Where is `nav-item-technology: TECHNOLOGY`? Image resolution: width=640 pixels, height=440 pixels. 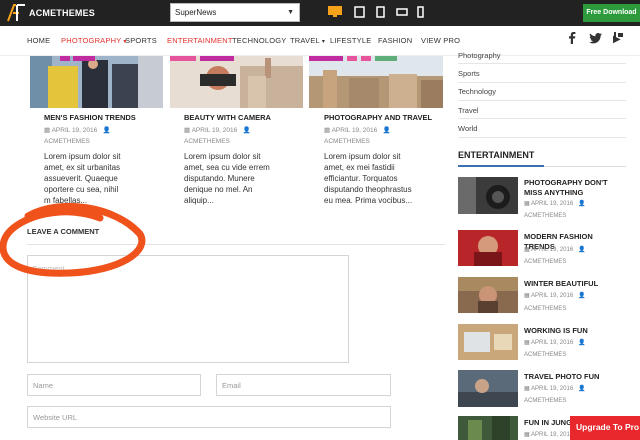 nav-item-technology: TECHNOLOGY is located at coordinates (259, 40).